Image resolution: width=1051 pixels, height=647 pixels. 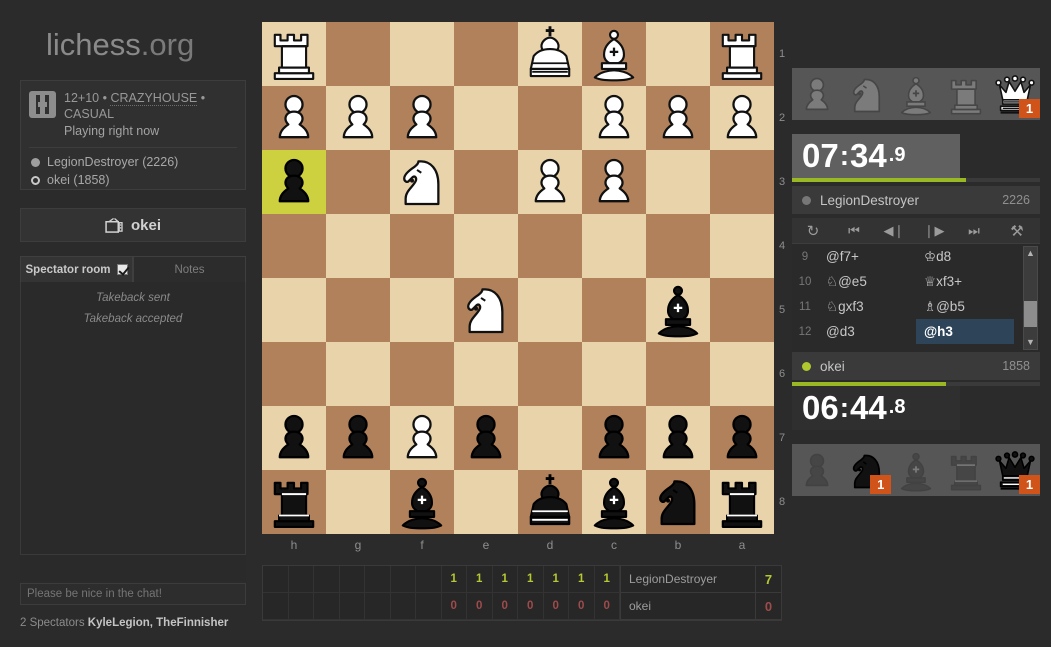 I want to click on white-bishop-piece, so click(x=614, y=54).